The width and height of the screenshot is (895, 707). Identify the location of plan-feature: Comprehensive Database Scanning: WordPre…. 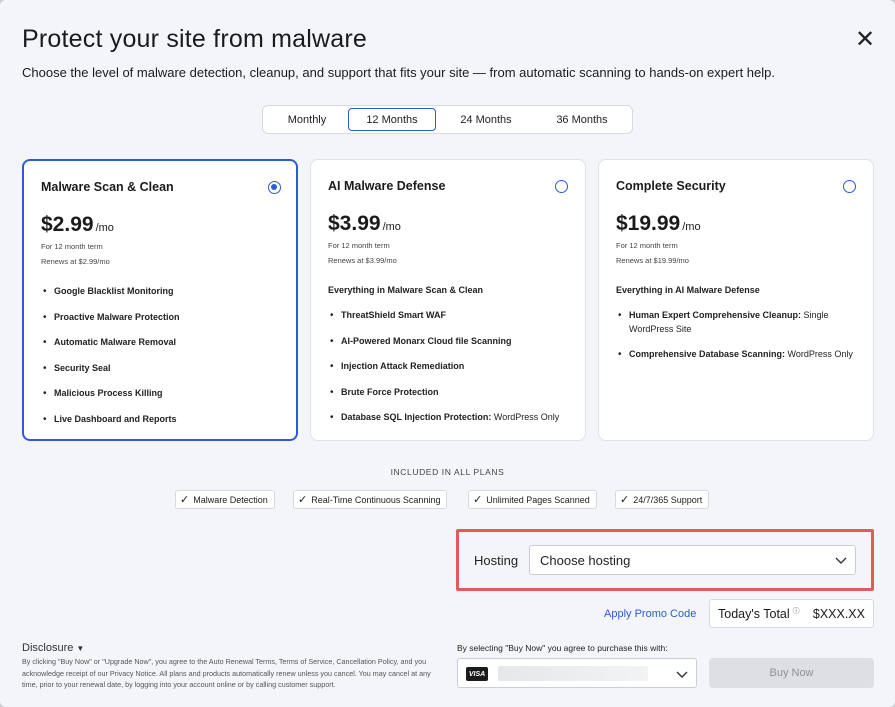
(740, 355).